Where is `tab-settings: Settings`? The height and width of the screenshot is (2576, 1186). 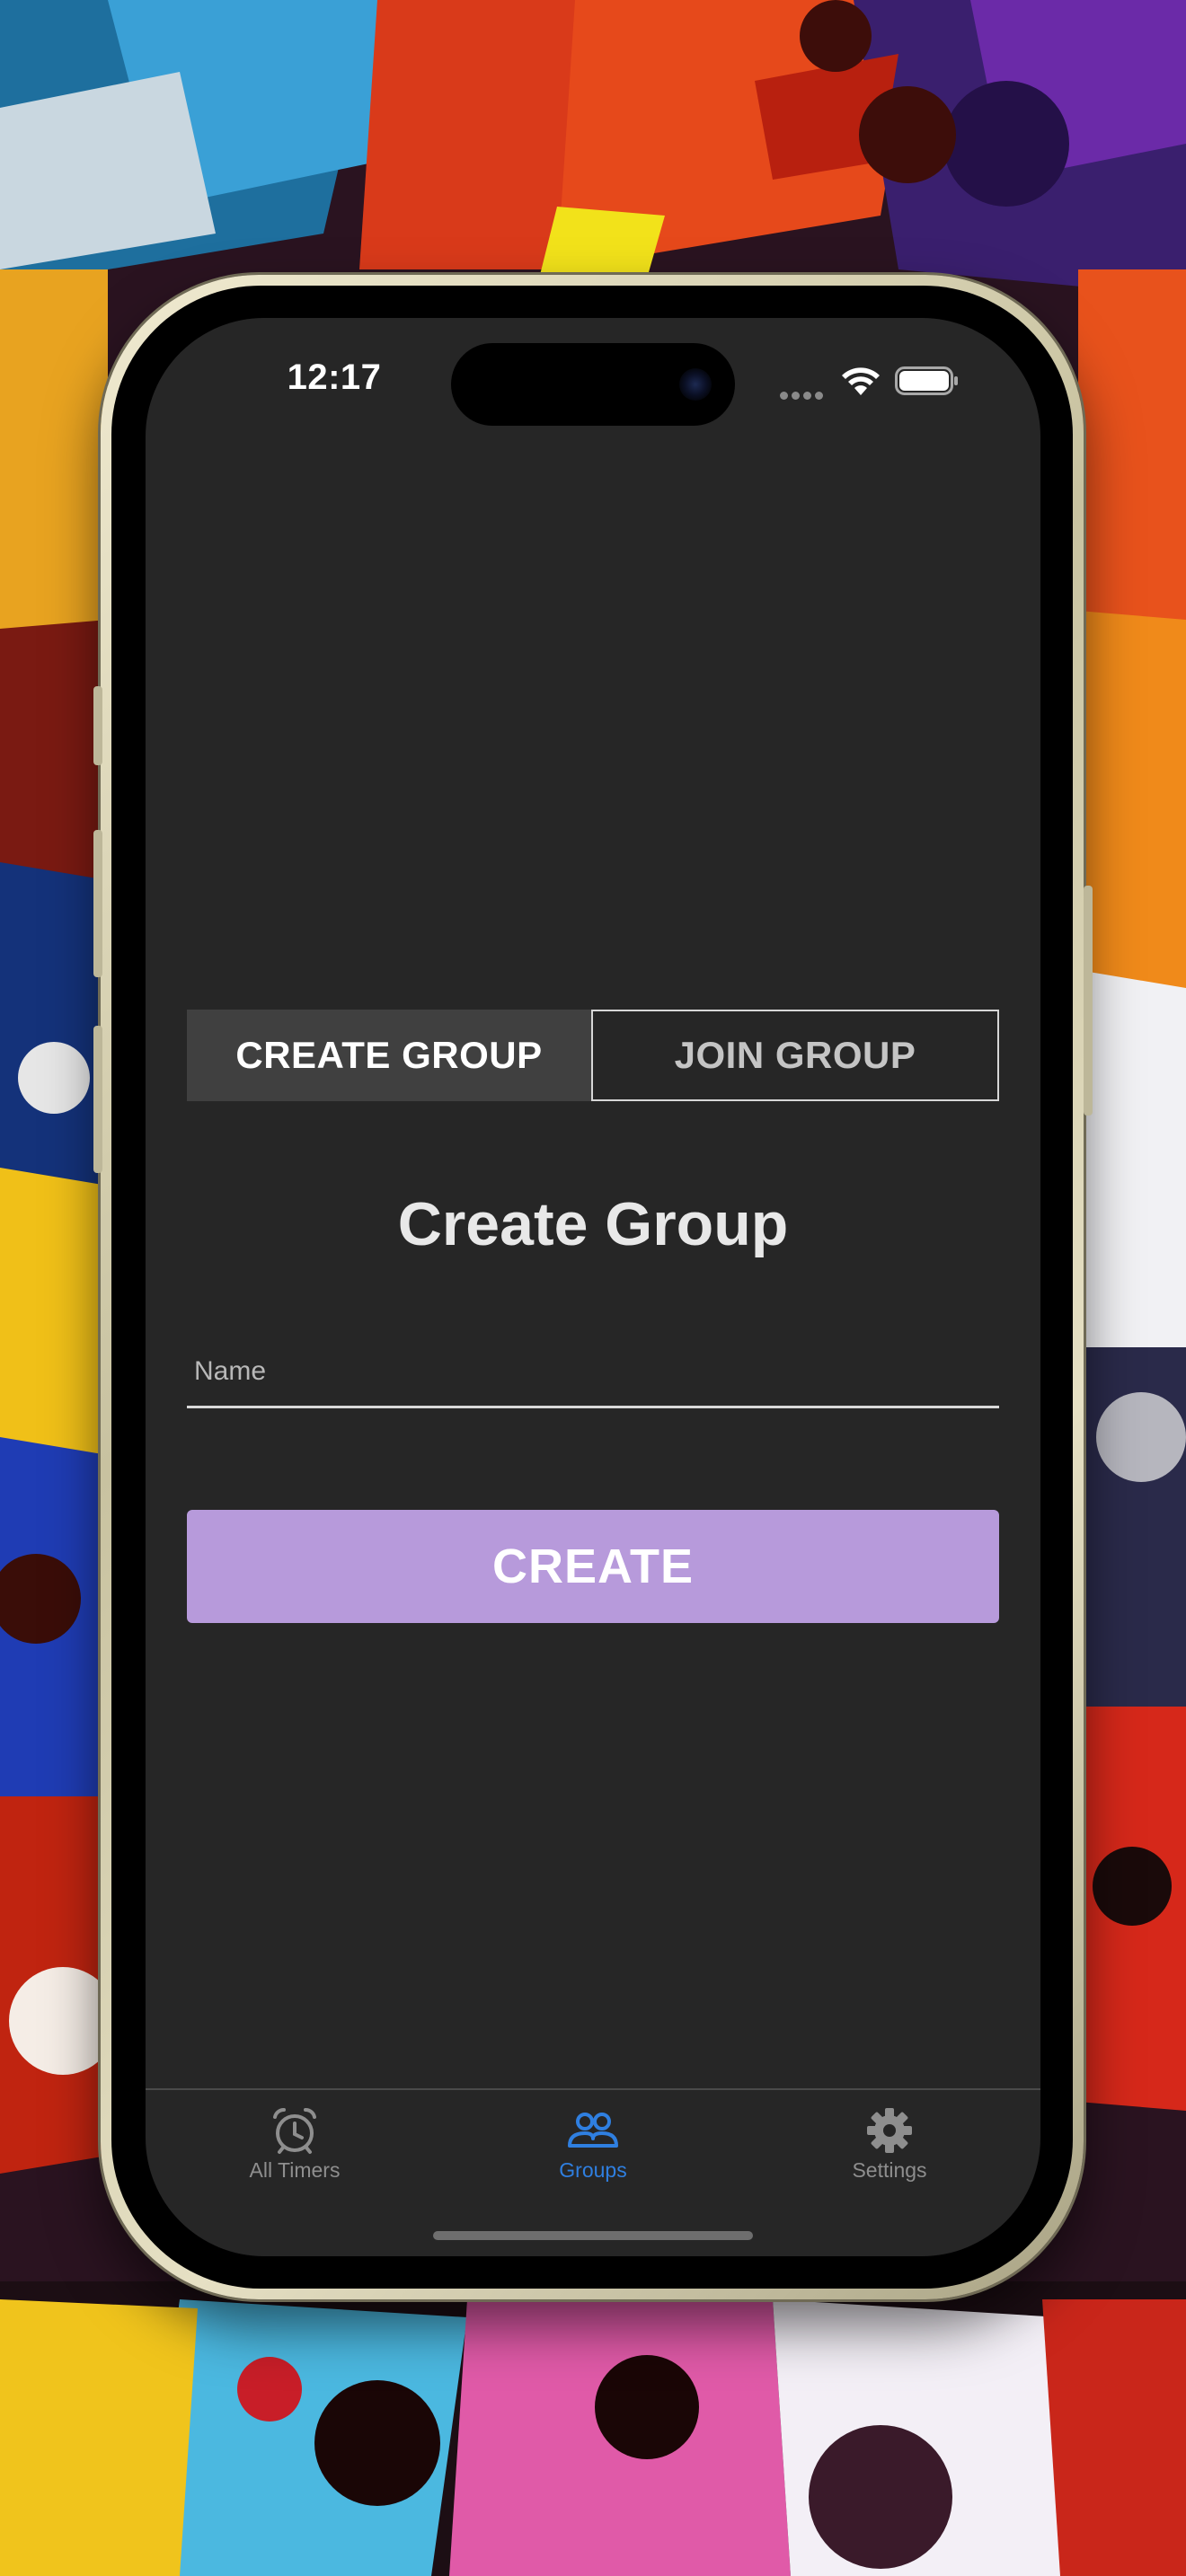
tab-settings: Settings is located at coordinates (889, 2144).